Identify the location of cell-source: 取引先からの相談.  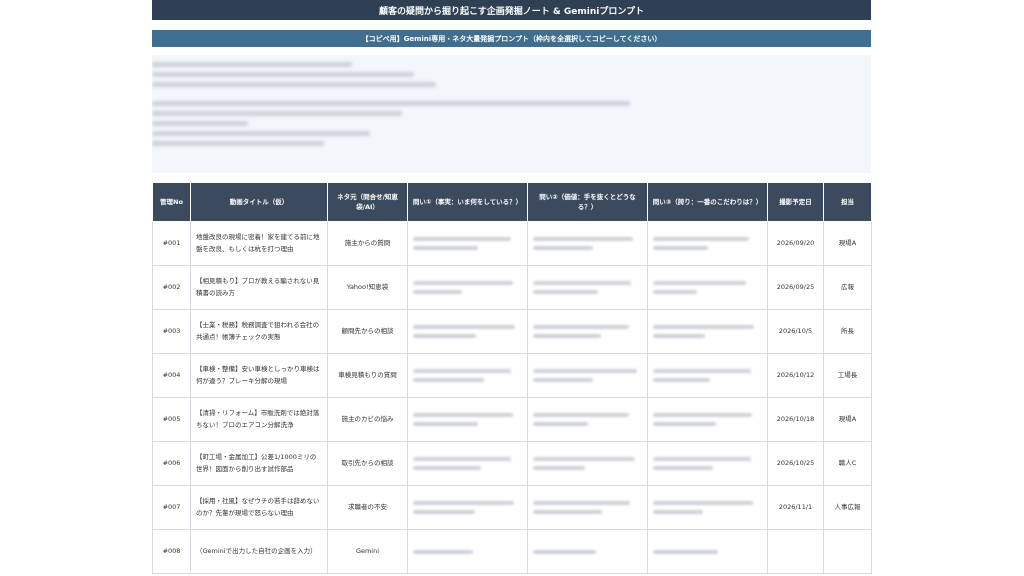
(367, 463).